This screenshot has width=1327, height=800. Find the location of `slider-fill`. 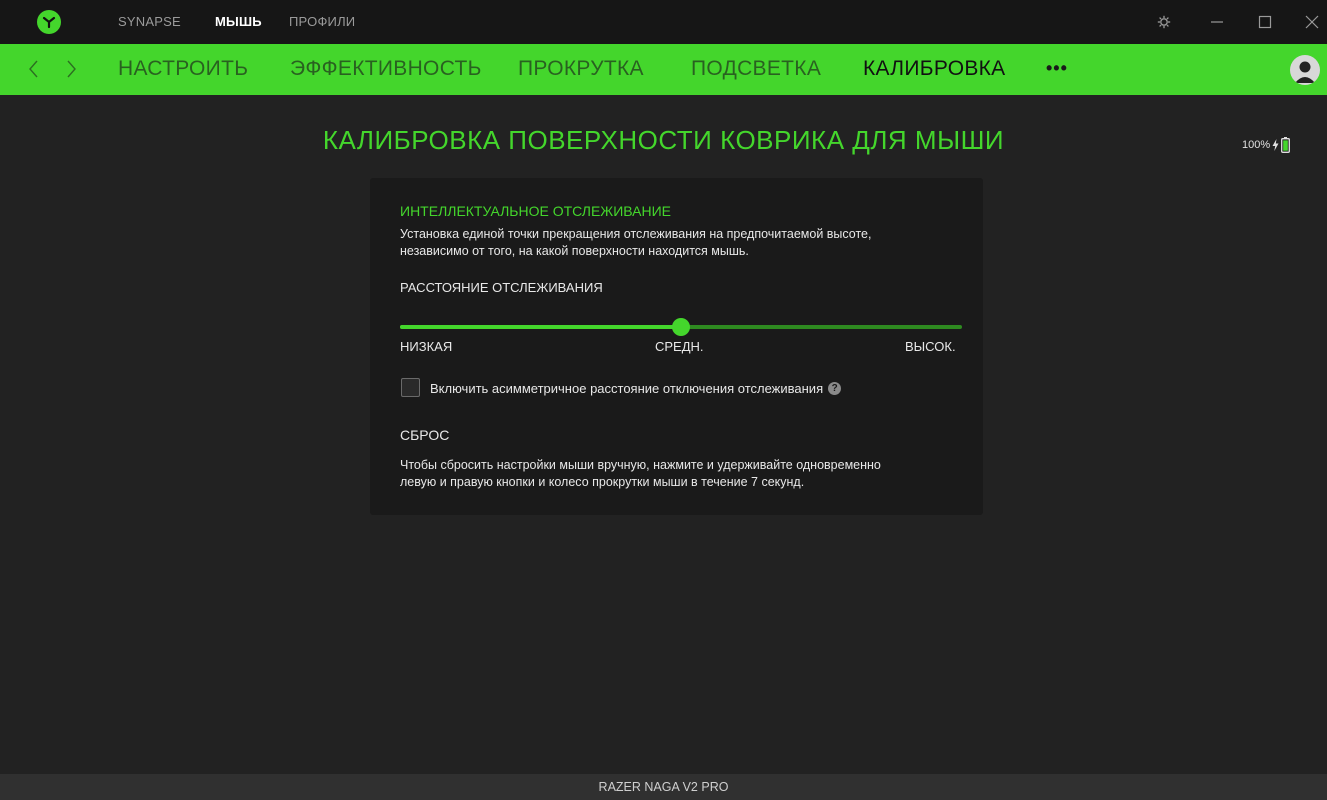

slider-fill is located at coordinates (540, 327).